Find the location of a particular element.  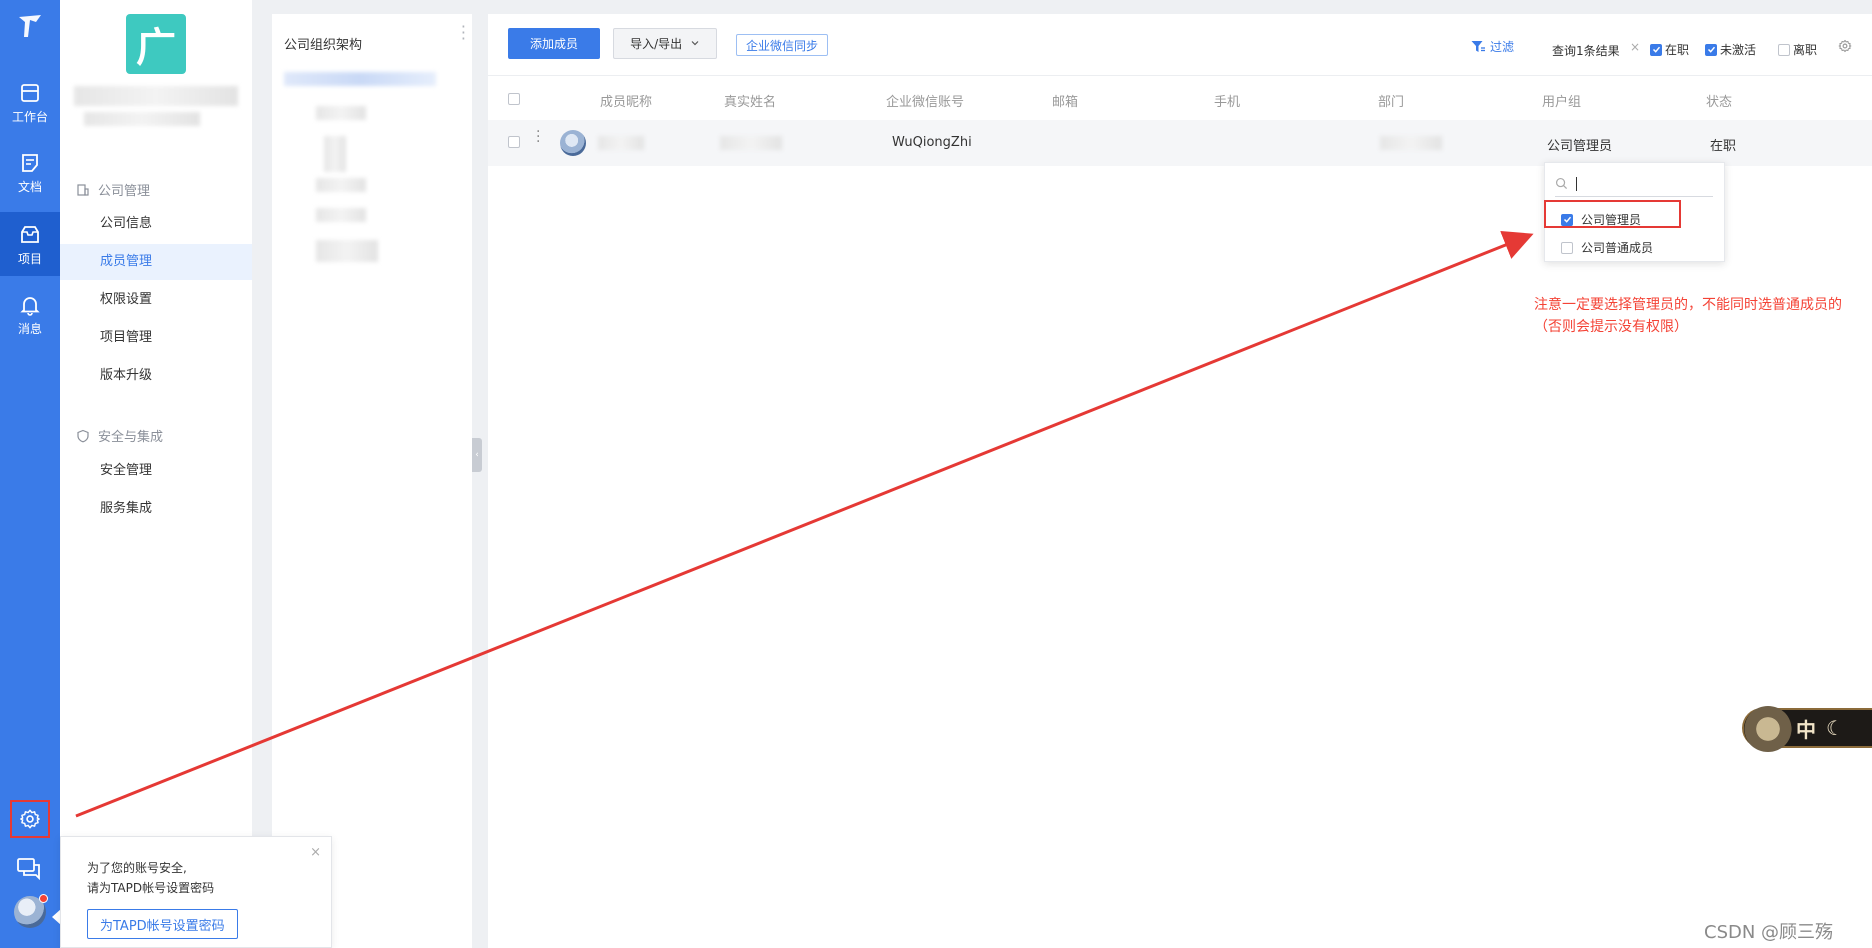

notification-dot is located at coordinates (43, 898).